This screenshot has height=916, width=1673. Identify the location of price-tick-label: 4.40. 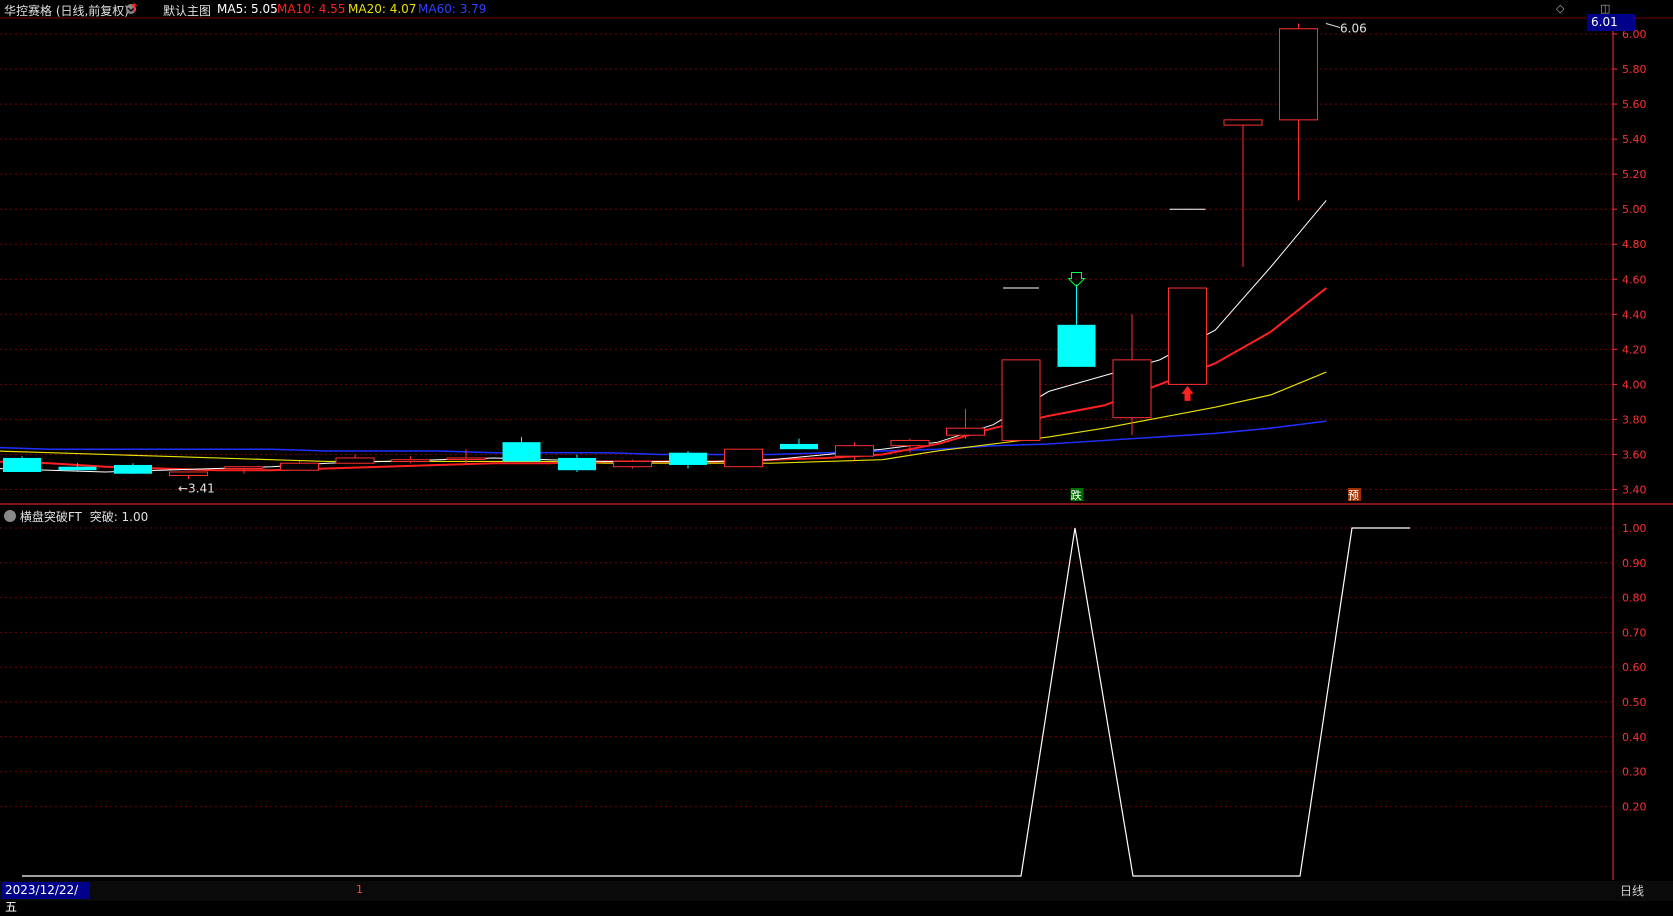
(1634, 314).